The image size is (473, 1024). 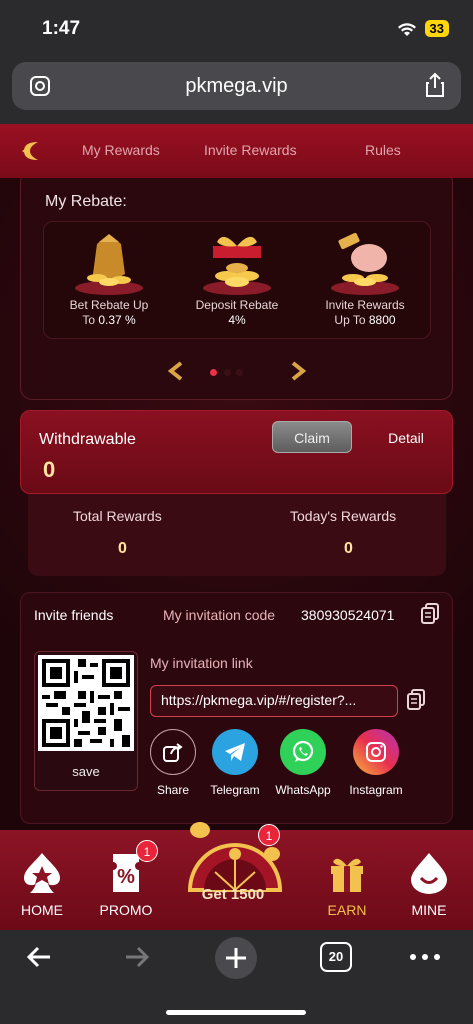 What do you see at coordinates (201, 663) in the screenshot?
I see `invitation-link-label: My invitation link` at bounding box center [201, 663].